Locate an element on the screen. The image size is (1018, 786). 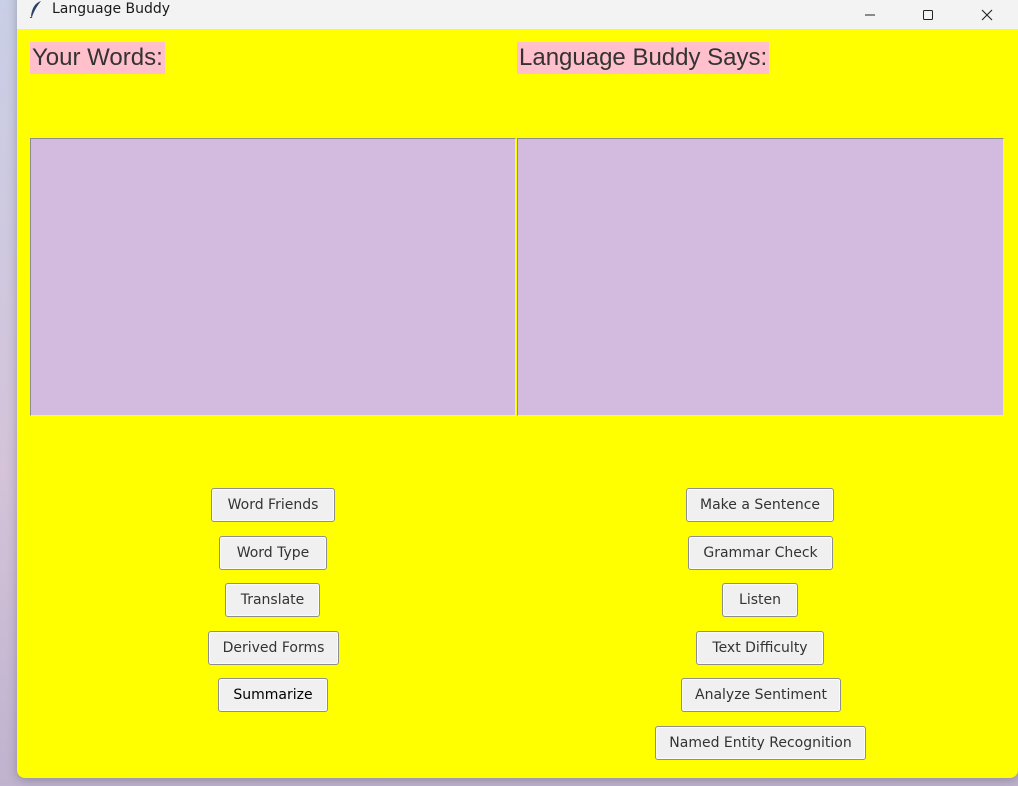
maximize-button is located at coordinates (928, 14).